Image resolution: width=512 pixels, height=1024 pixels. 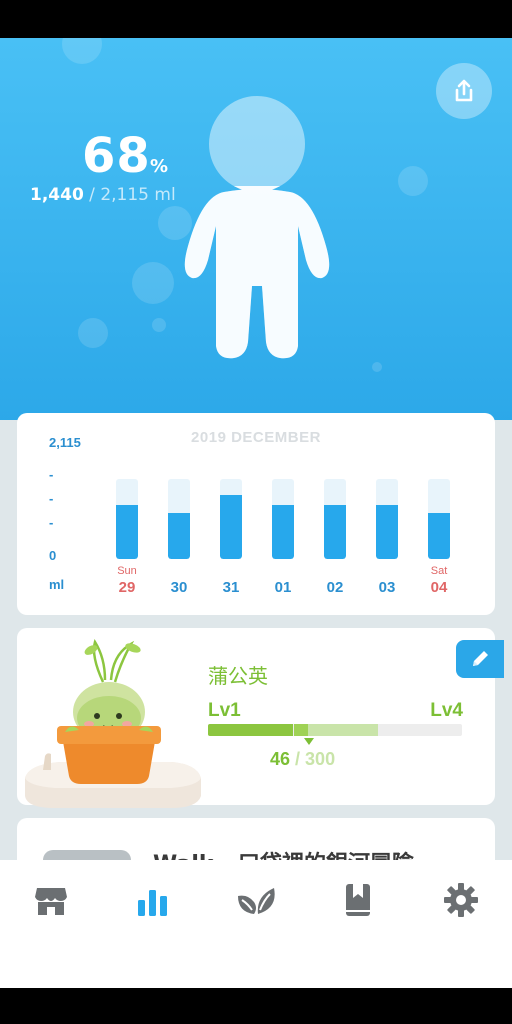 What do you see at coordinates (127, 587) in the screenshot?
I see `day-number-label: 29` at bounding box center [127, 587].